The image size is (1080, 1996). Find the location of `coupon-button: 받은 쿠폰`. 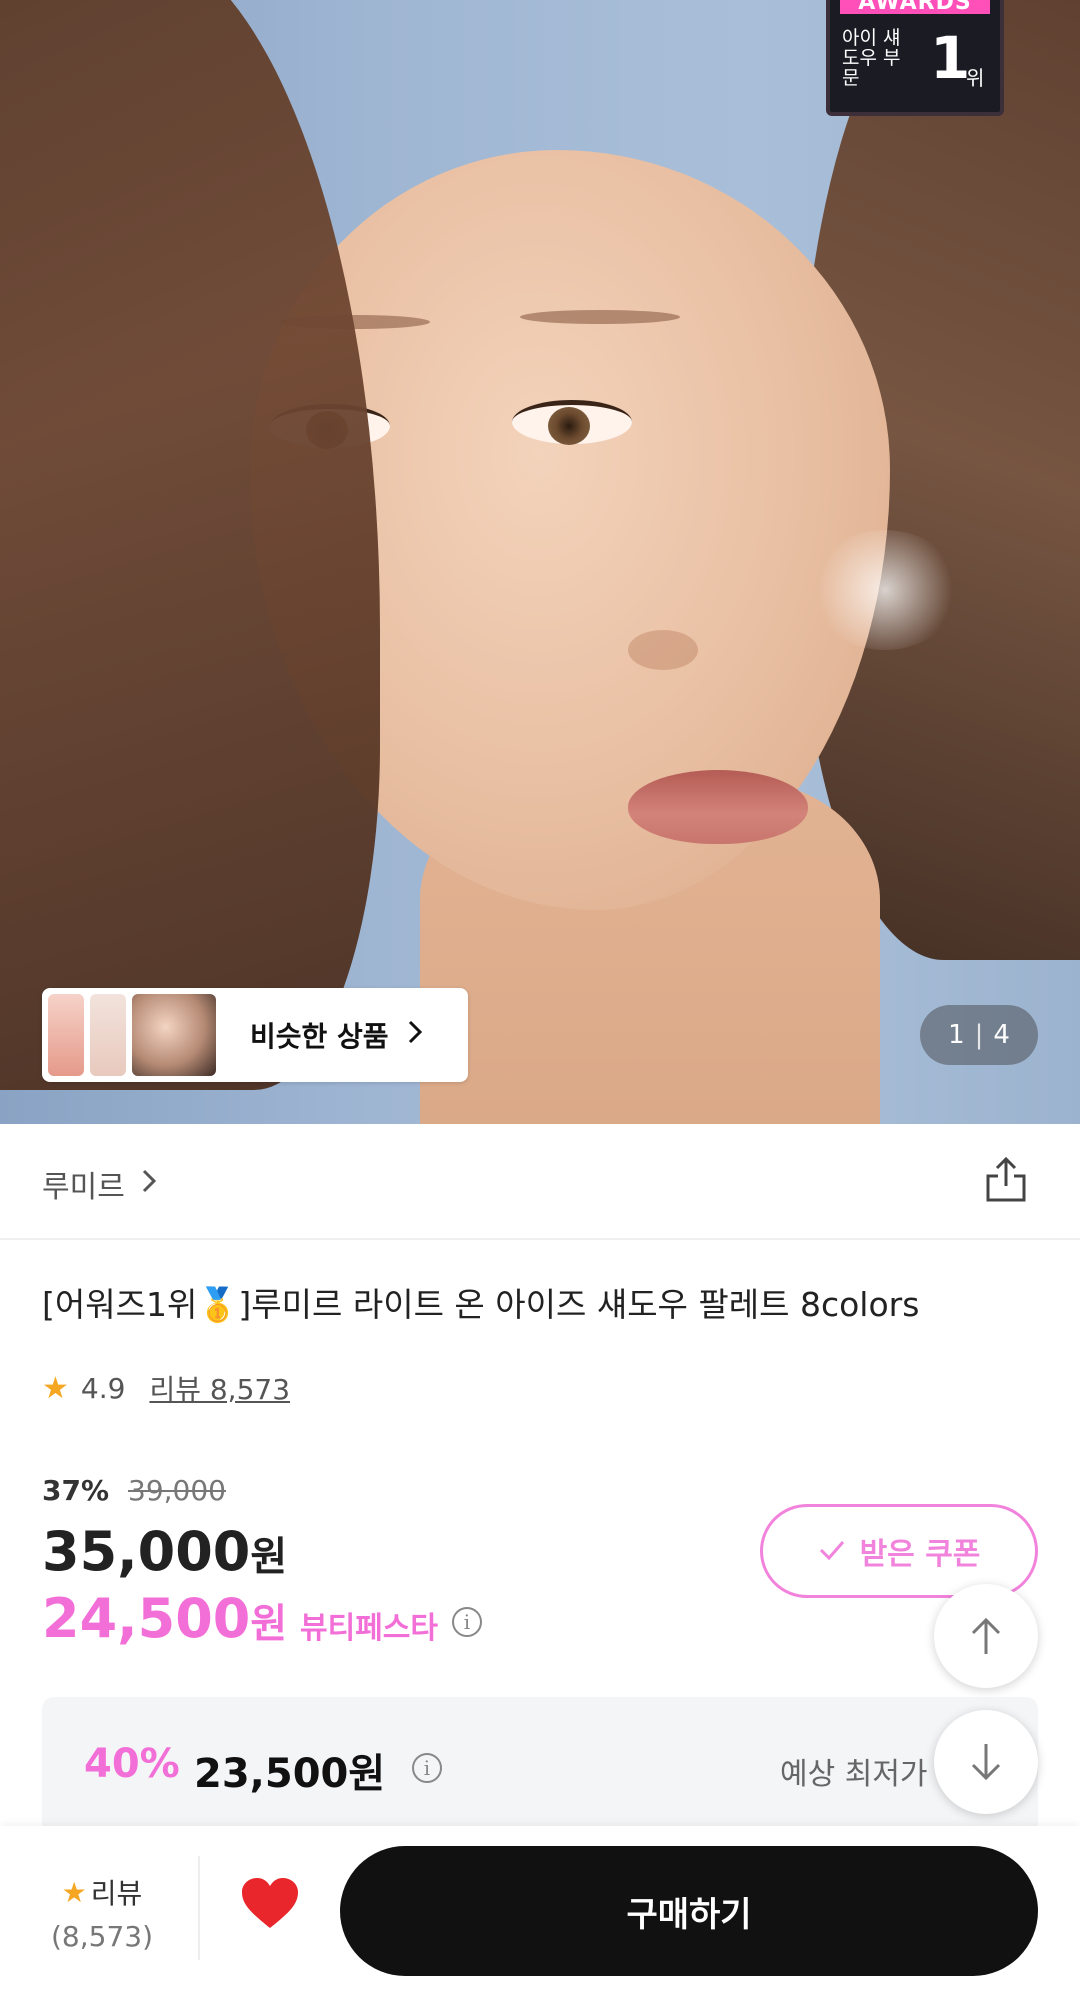

coupon-button: 받은 쿠폰 is located at coordinates (899, 1551).